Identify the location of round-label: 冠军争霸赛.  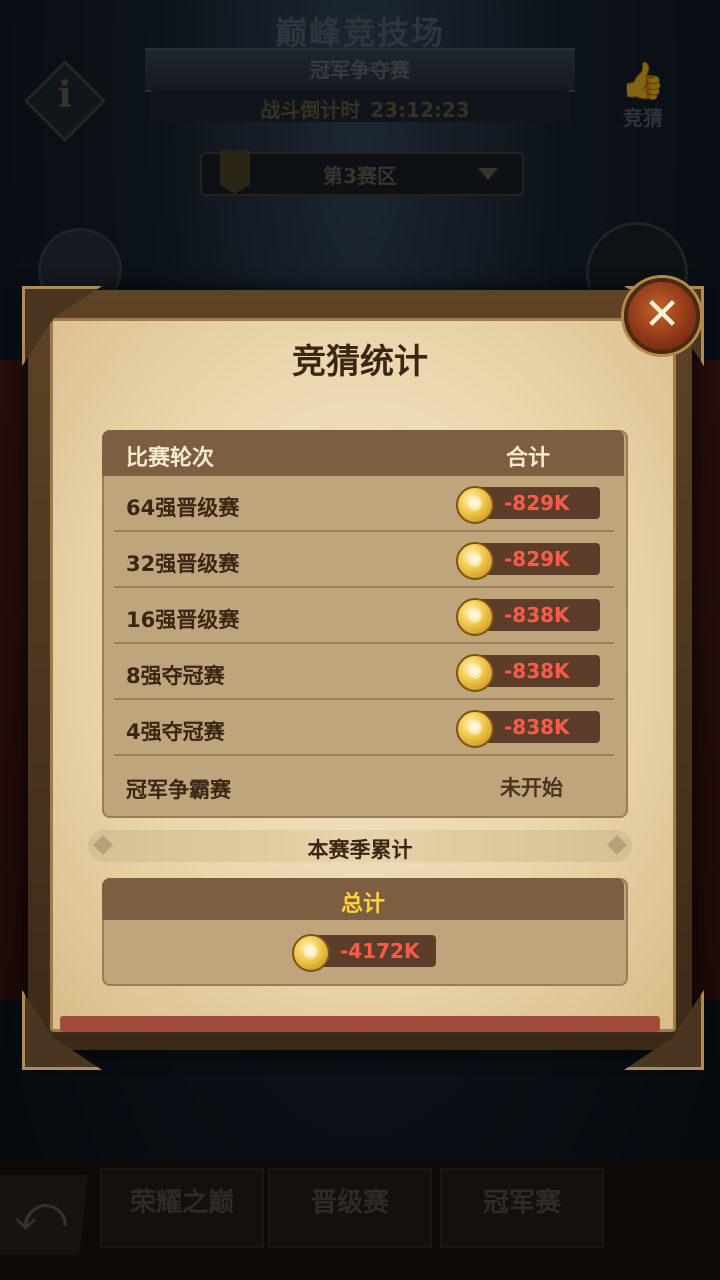
(178, 790).